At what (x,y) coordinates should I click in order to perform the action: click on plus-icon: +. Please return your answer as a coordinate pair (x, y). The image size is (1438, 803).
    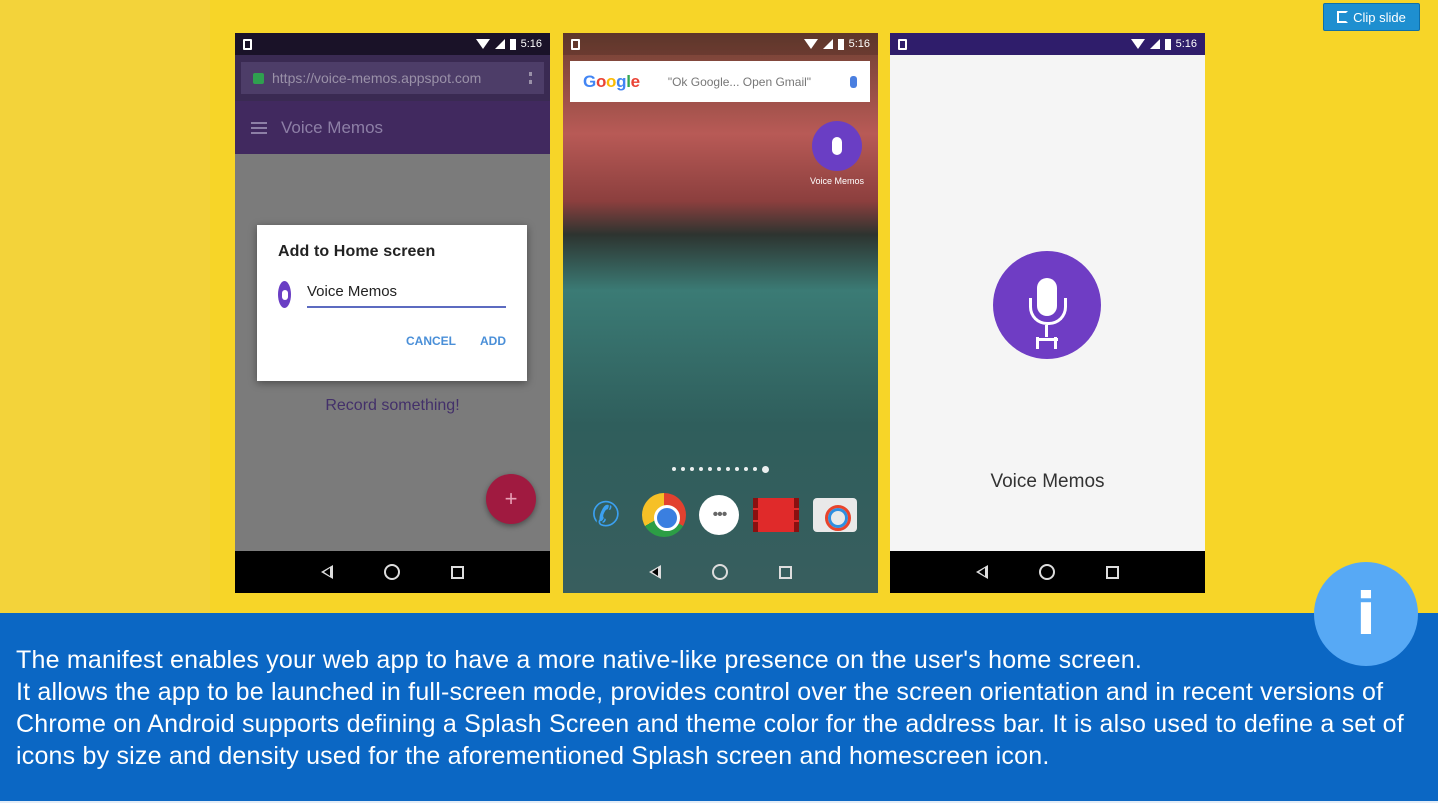
    Looking at the image, I should click on (511, 498).